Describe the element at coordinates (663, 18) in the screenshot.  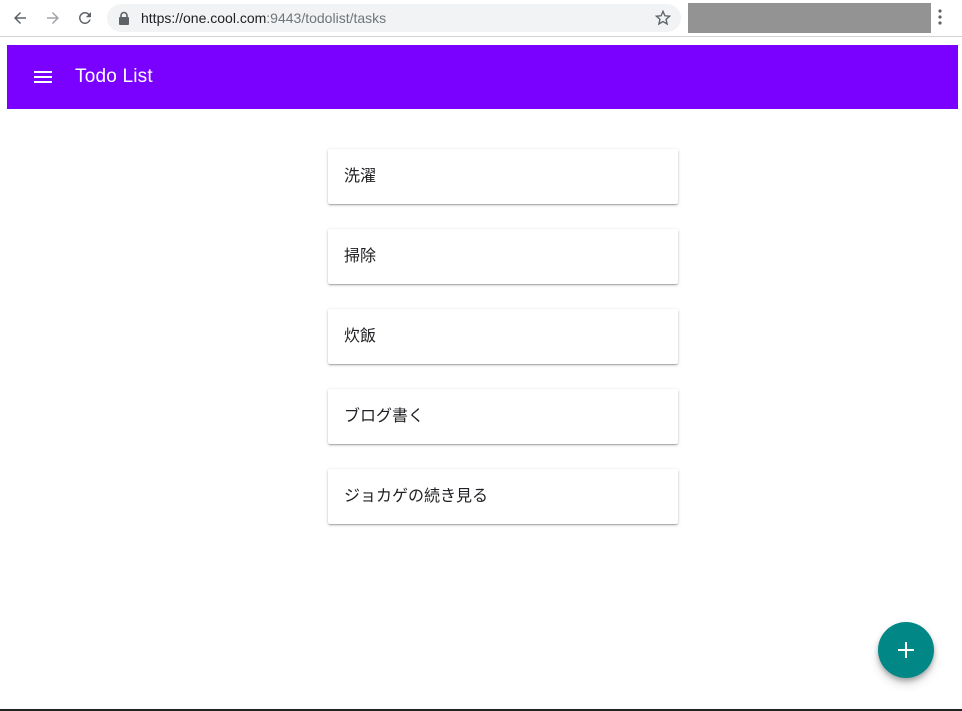
I see `star-icon` at that location.